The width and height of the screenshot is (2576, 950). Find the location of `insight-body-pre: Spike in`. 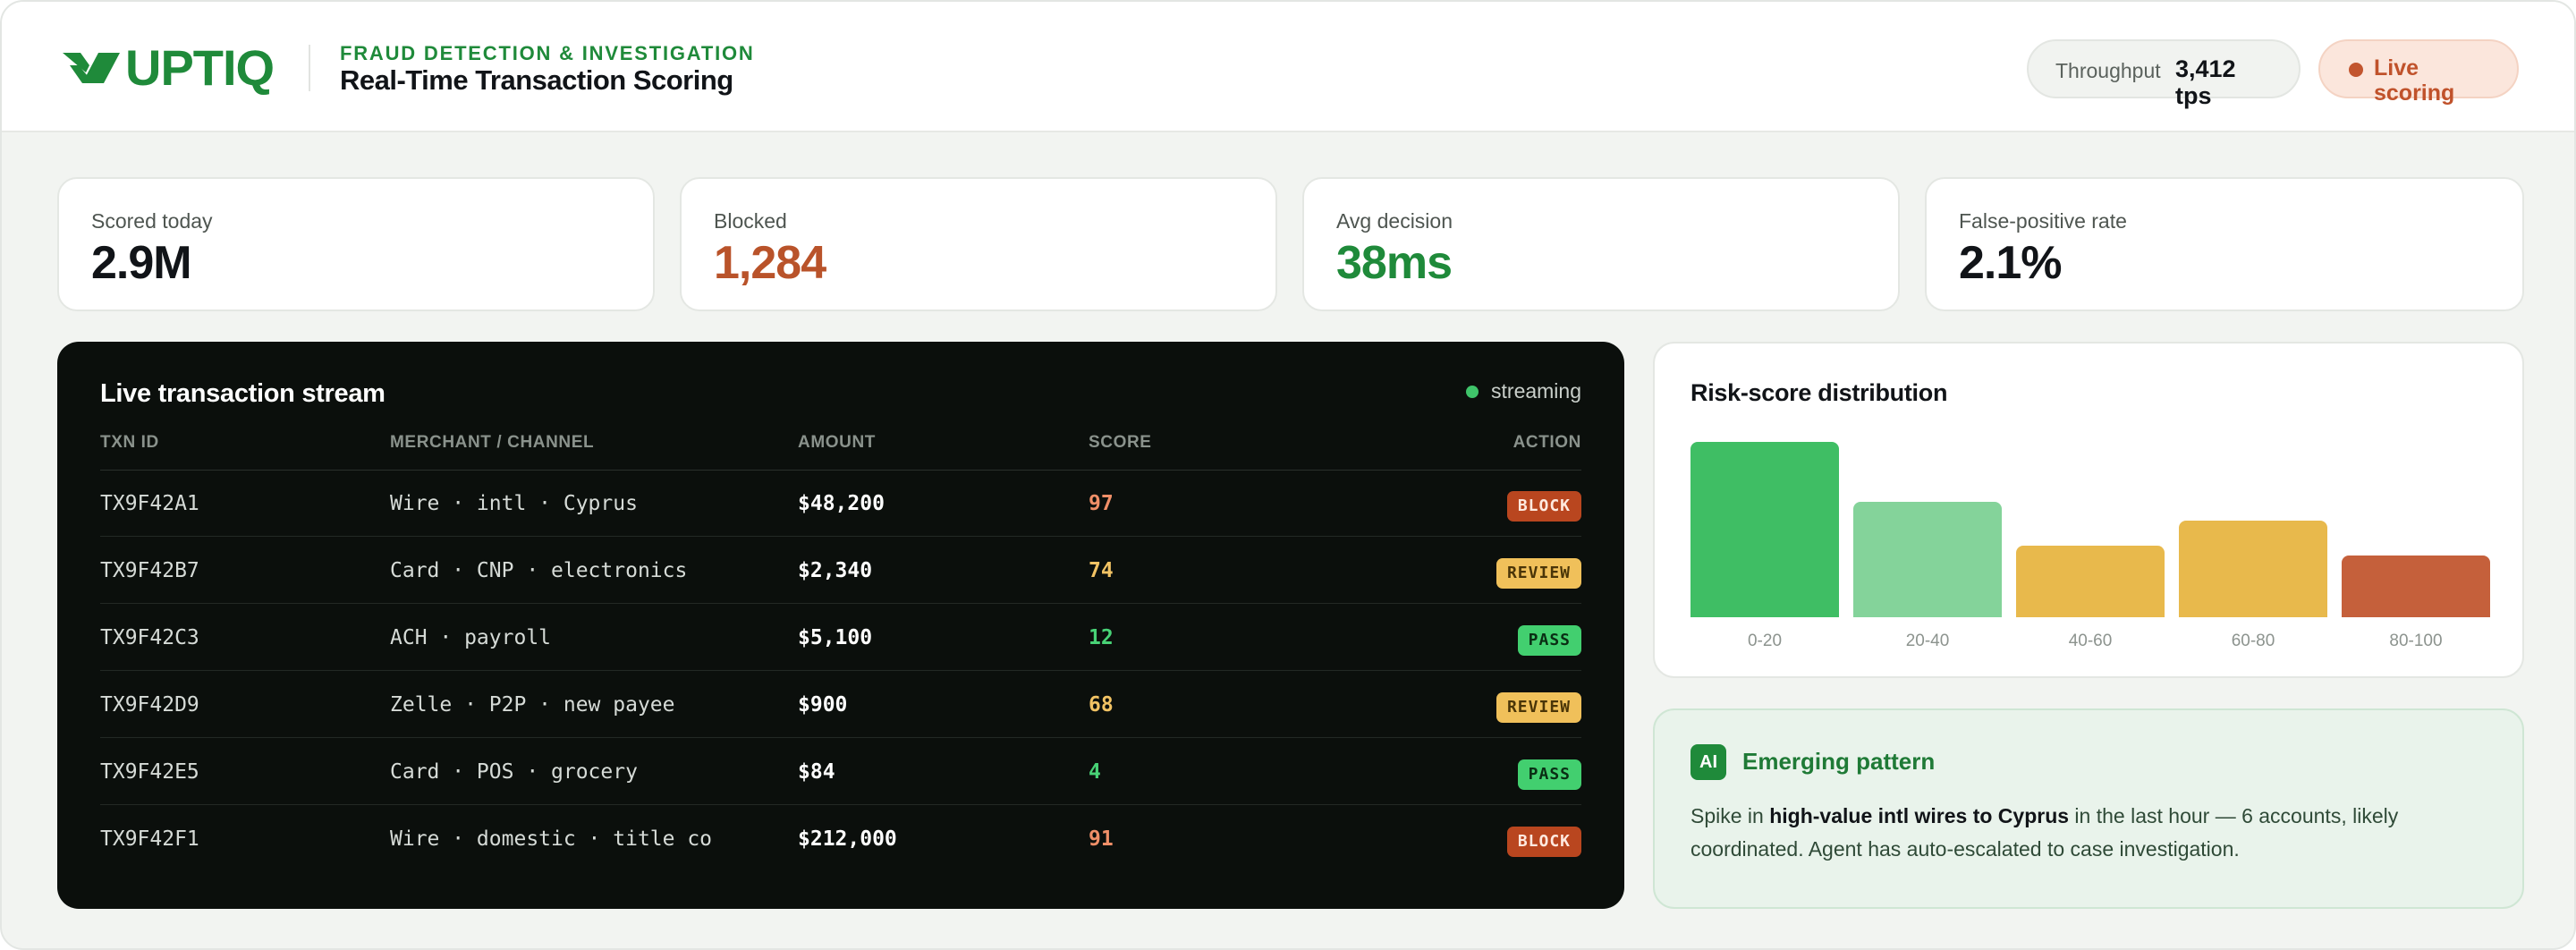

insight-body-pre: Spike in is located at coordinates (1730, 815).